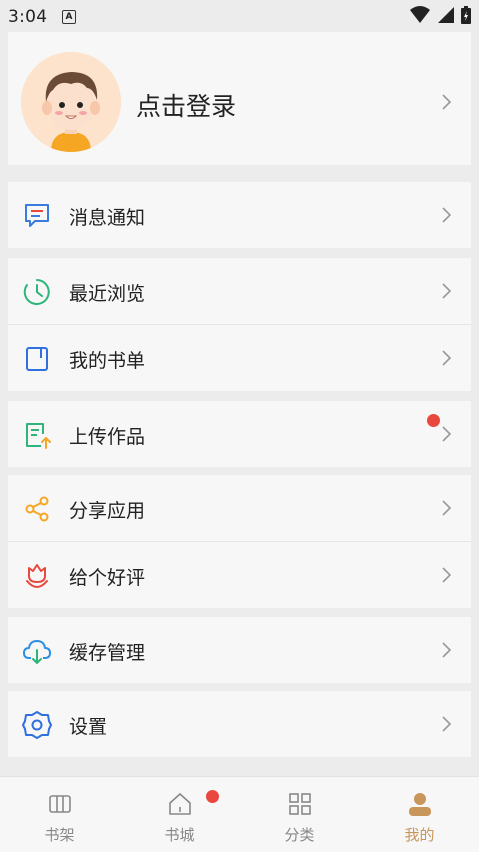 This screenshot has width=479, height=852. Describe the element at coordinates (180, 804) in the screenshot. I see `home-icon` at that location.